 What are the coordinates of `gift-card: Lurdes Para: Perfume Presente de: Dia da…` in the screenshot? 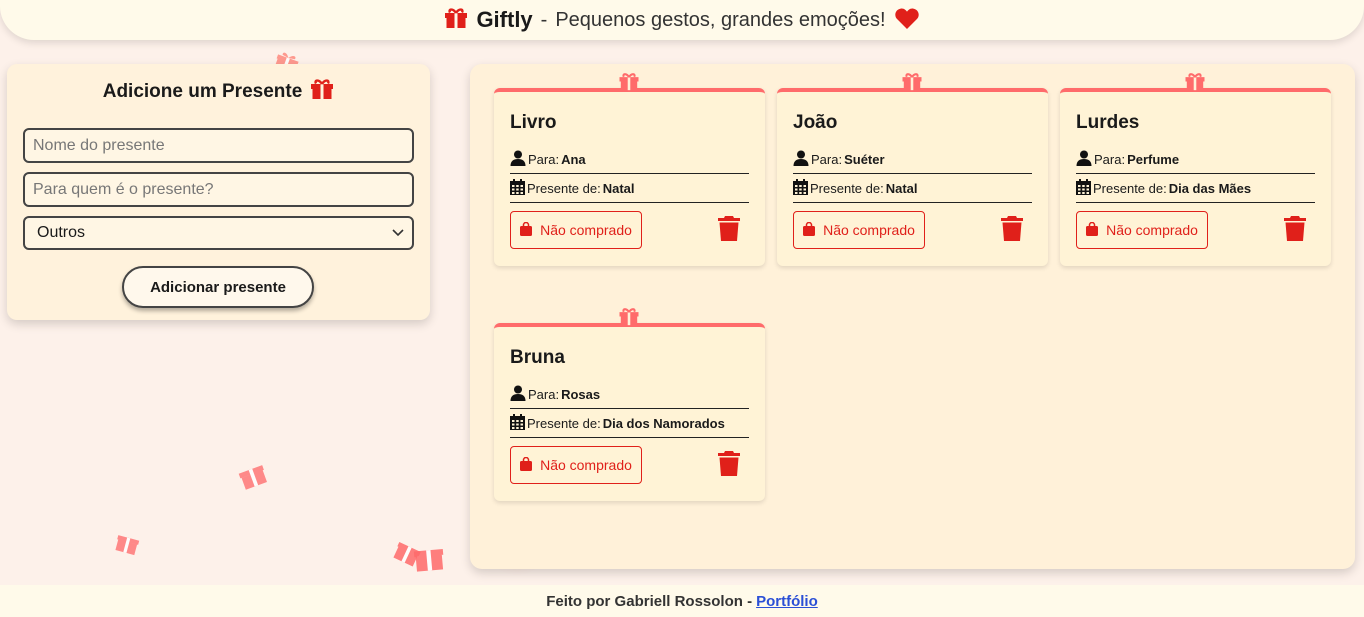 It's located at (1195, 169).